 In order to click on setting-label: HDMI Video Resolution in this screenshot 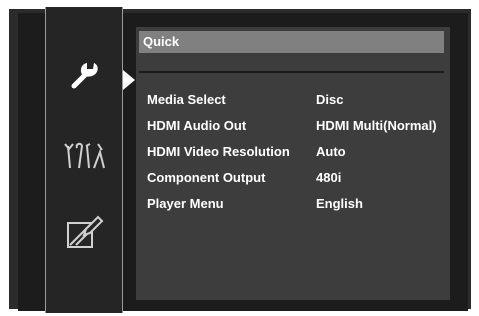, I will do `click(218, 151)`.